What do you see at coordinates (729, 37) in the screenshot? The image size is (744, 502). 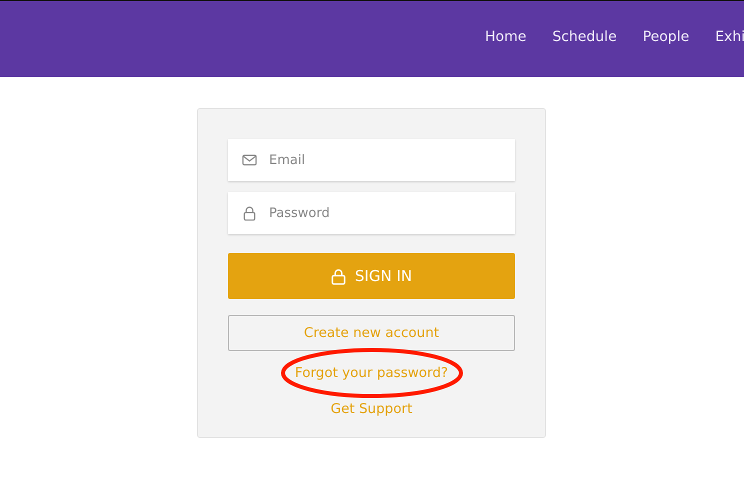 I see `nav-link: Exhi` at bounding box center [729, 37].